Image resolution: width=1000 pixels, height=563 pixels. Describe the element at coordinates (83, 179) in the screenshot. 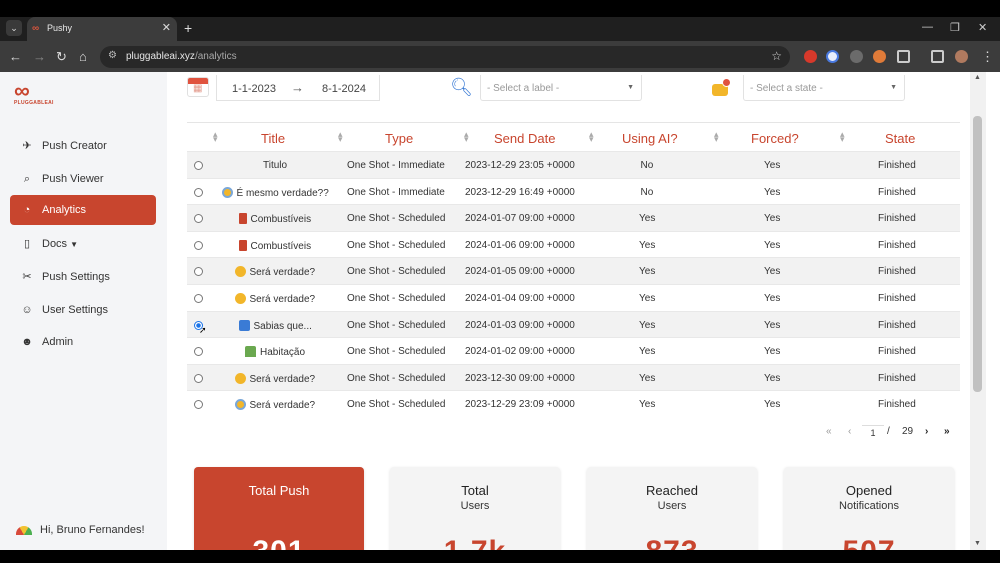

I see `sidebar-item-push-viewer: ⌕ Push Viewer` at that location.